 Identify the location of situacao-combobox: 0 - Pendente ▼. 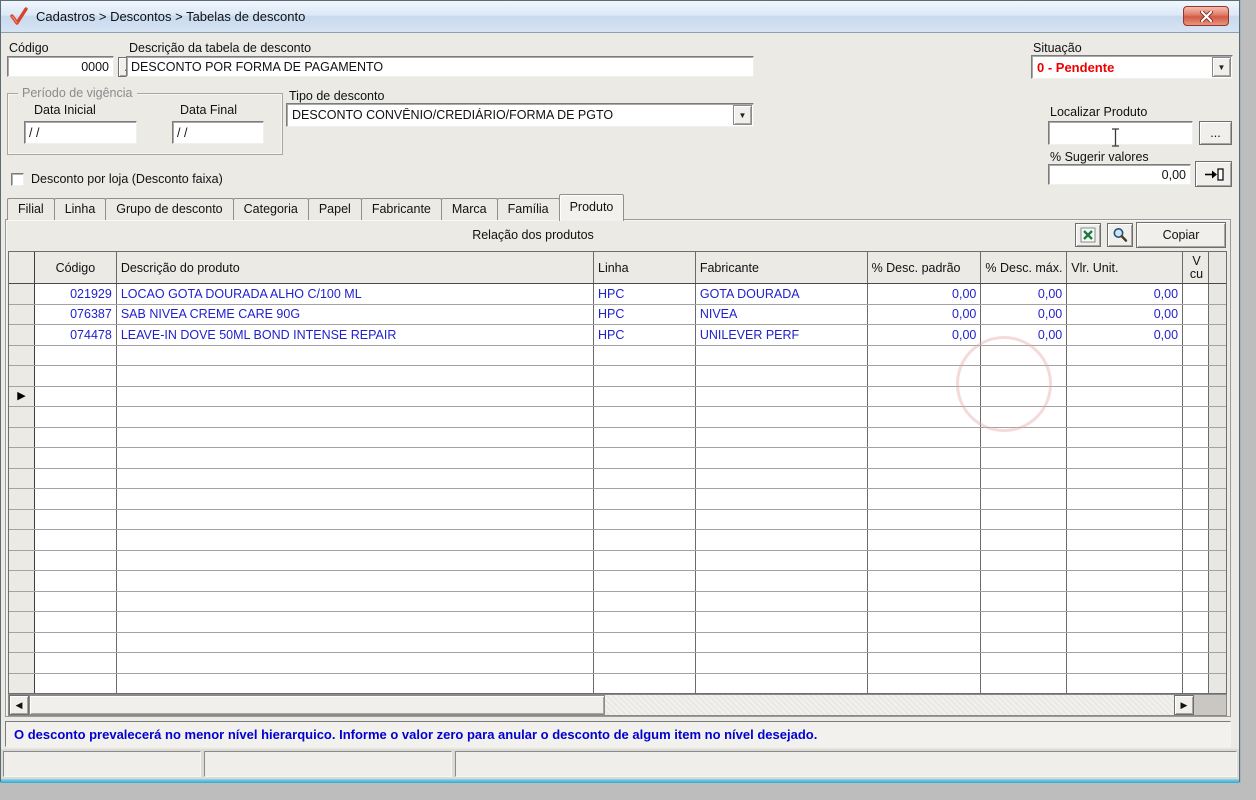
(1132, 67).